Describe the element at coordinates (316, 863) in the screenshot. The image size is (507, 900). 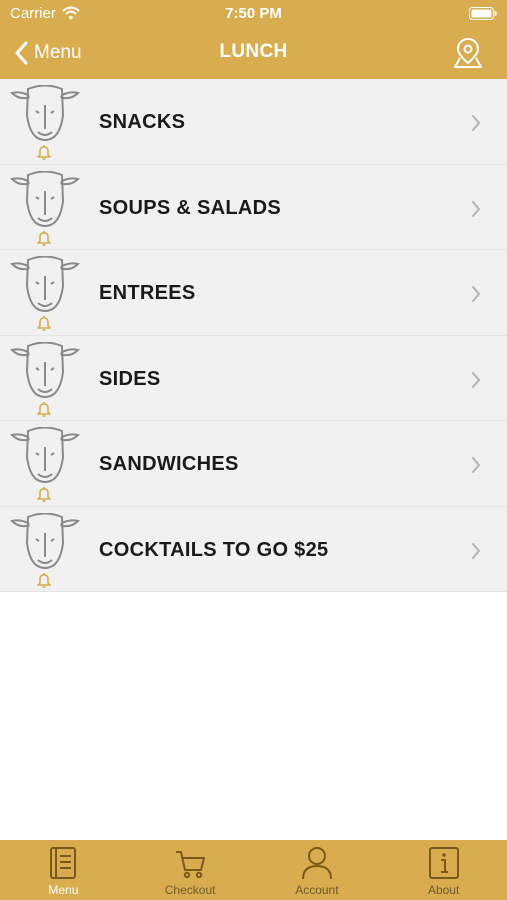
I see `person-icon` at that location.